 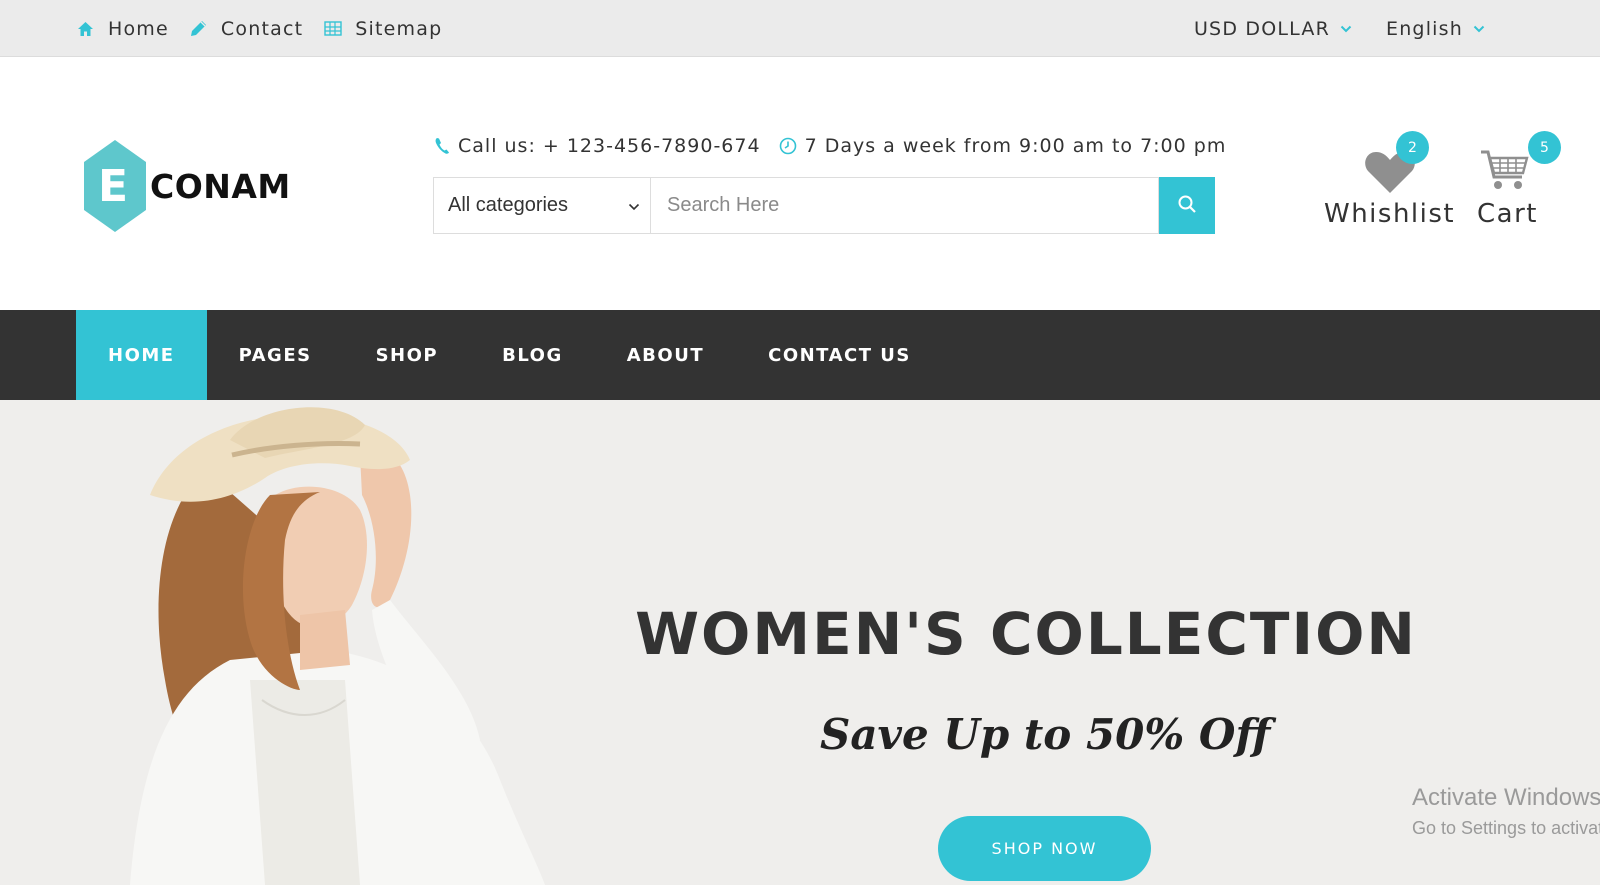 What do you see at coordinates (800, 28) in the screenshot?
I see `top-bar: Home Contact Sitemap USD DOLLAR English` at bounding box center [800, 28].